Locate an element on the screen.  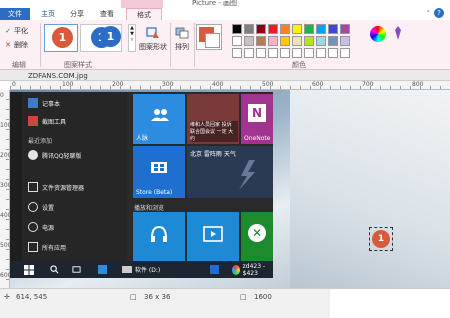
tile-label: 维和人员回家 投诉 联合国会议 一定 大约 is located at coordinates (214, 131).